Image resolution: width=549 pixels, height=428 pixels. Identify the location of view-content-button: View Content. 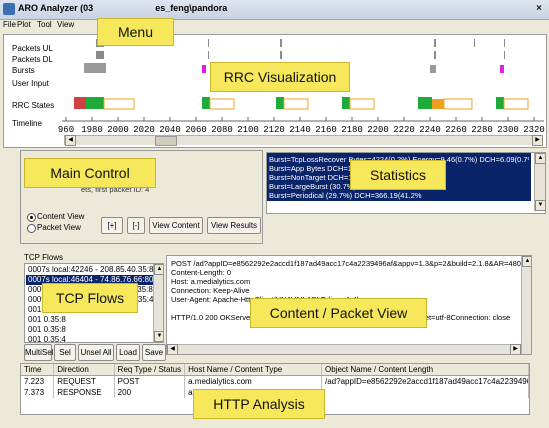
(176, 225).